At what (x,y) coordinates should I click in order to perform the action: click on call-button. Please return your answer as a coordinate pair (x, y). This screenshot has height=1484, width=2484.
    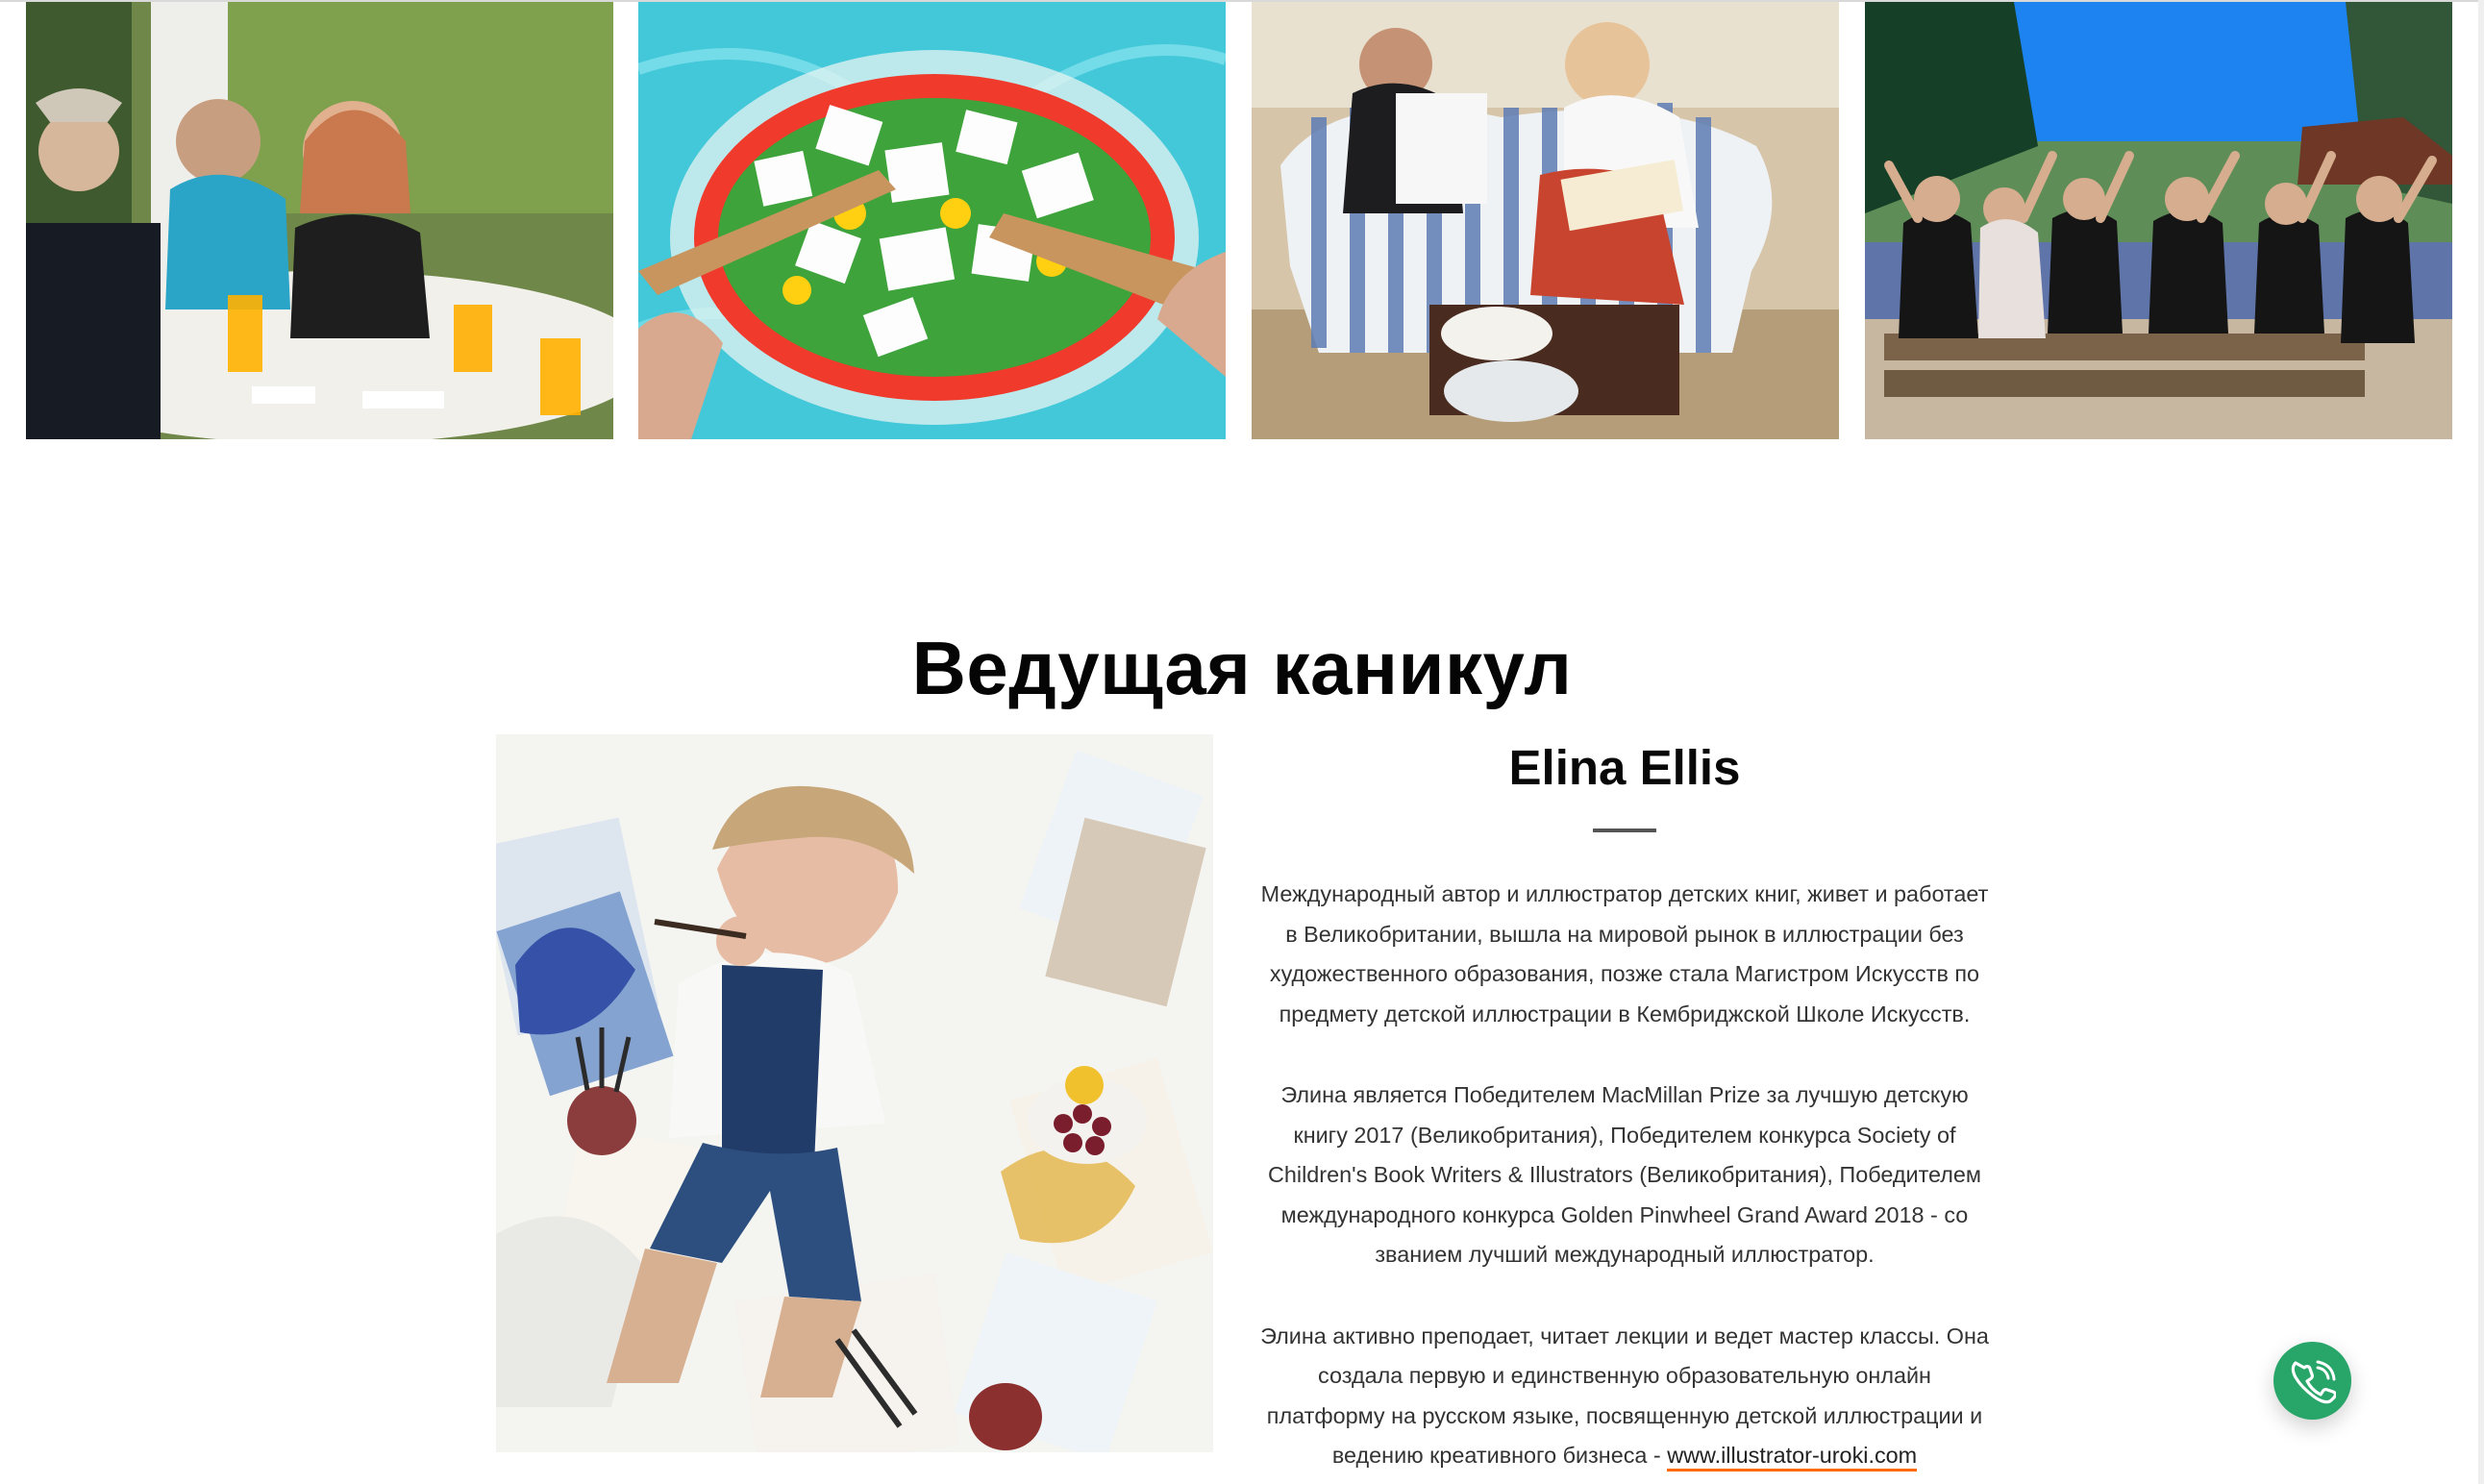
    Looking at the image, I should click on (2312, 1381).